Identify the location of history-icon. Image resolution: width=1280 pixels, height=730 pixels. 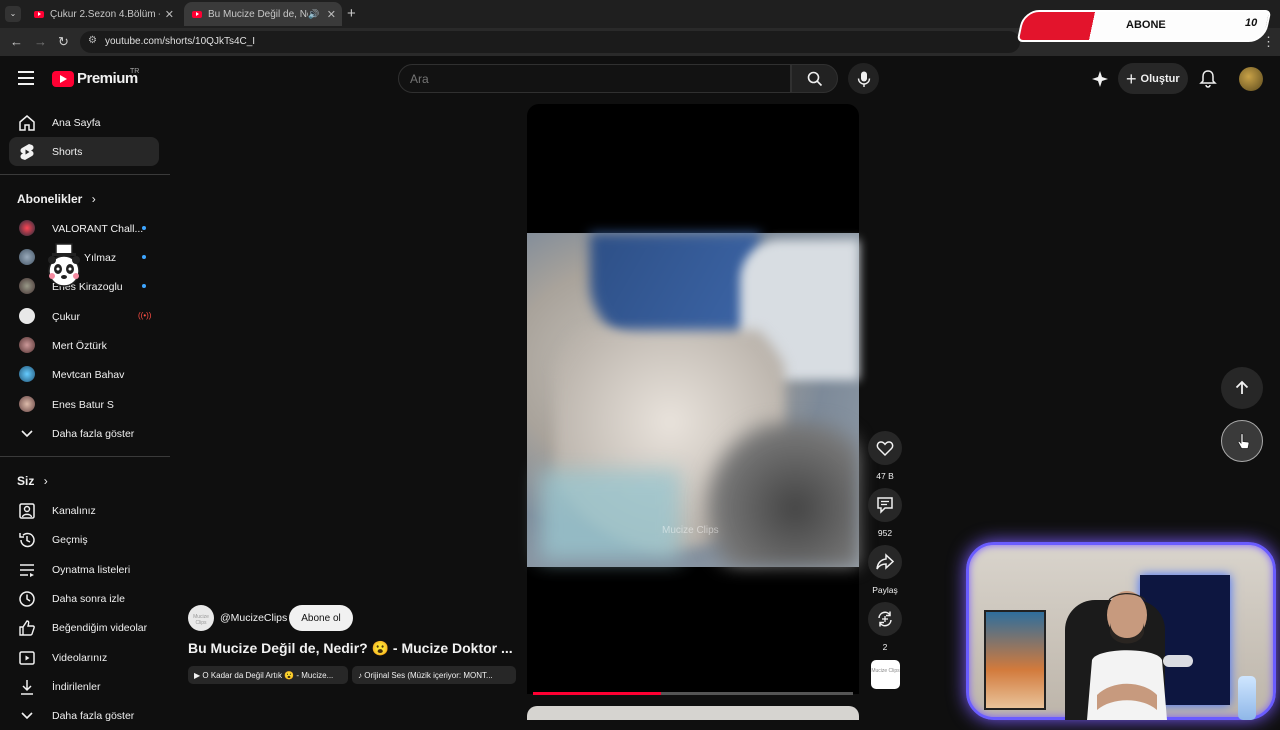
(27, 540).